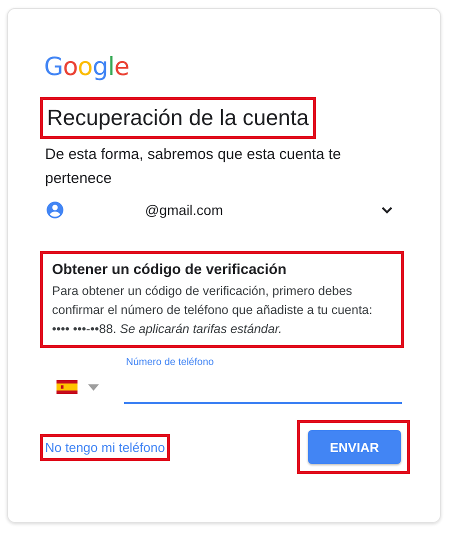 The image size is (450, 533). What do you see at coordinates (87, 67) in the screenshot?
I see `logo: Google` at bounding box center [87, 67].